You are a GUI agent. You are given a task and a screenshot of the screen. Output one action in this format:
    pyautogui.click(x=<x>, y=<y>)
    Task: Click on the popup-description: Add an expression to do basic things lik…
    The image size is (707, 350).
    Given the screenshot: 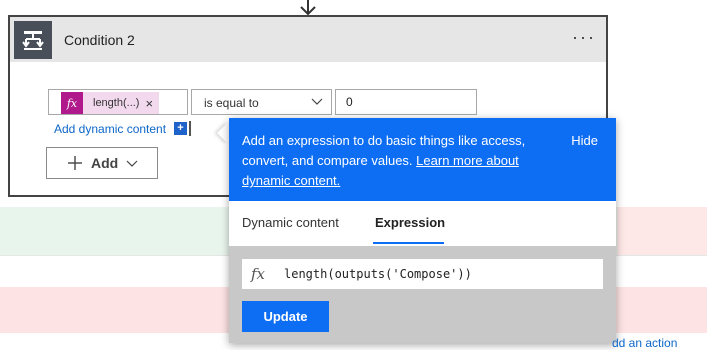 What is the action you would take?
    pyautogui.click(x=384, y=160)
    